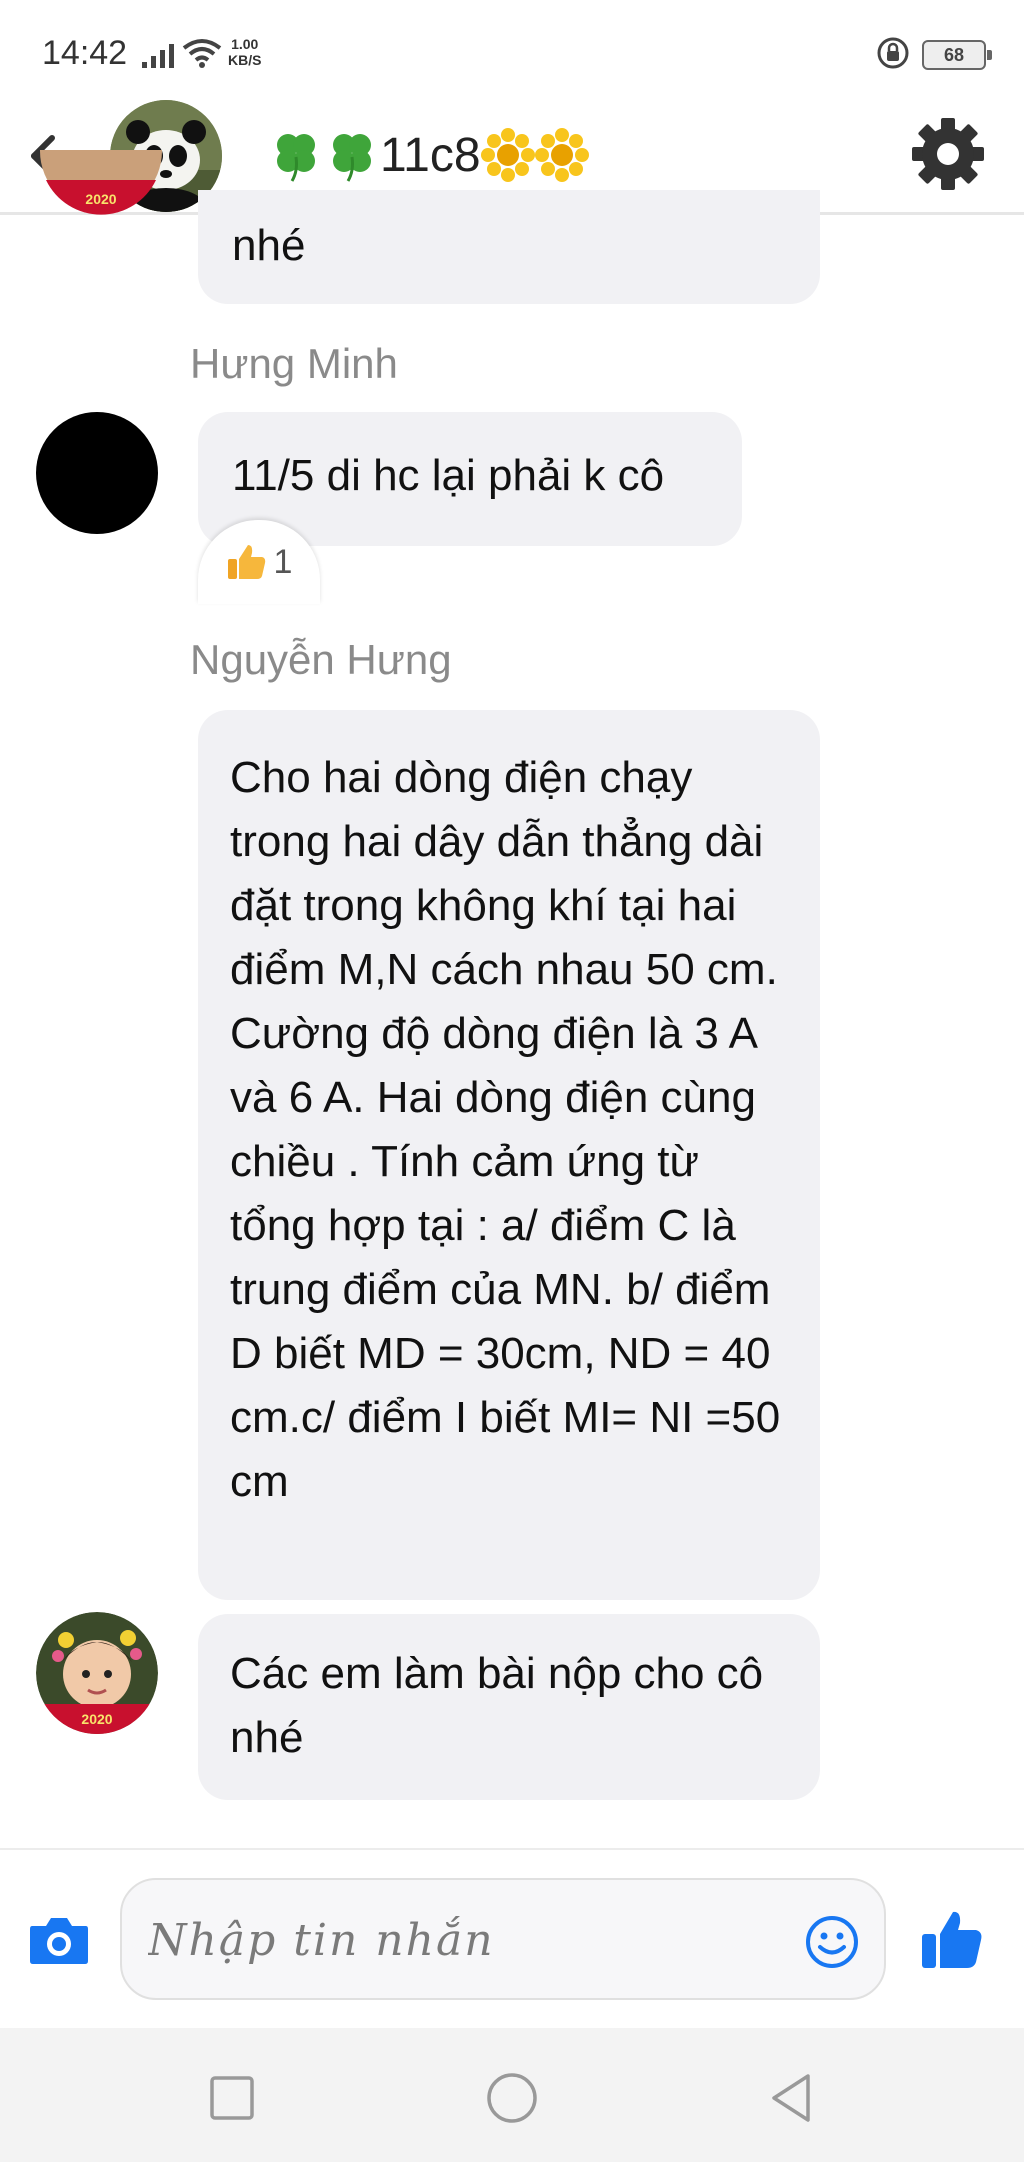 The width and height of the screenshot is (1024, 2162). What do you see at coordinates (468, 1940) in the screenshot?
I see `message-input` at bounding box center [468, 1940].